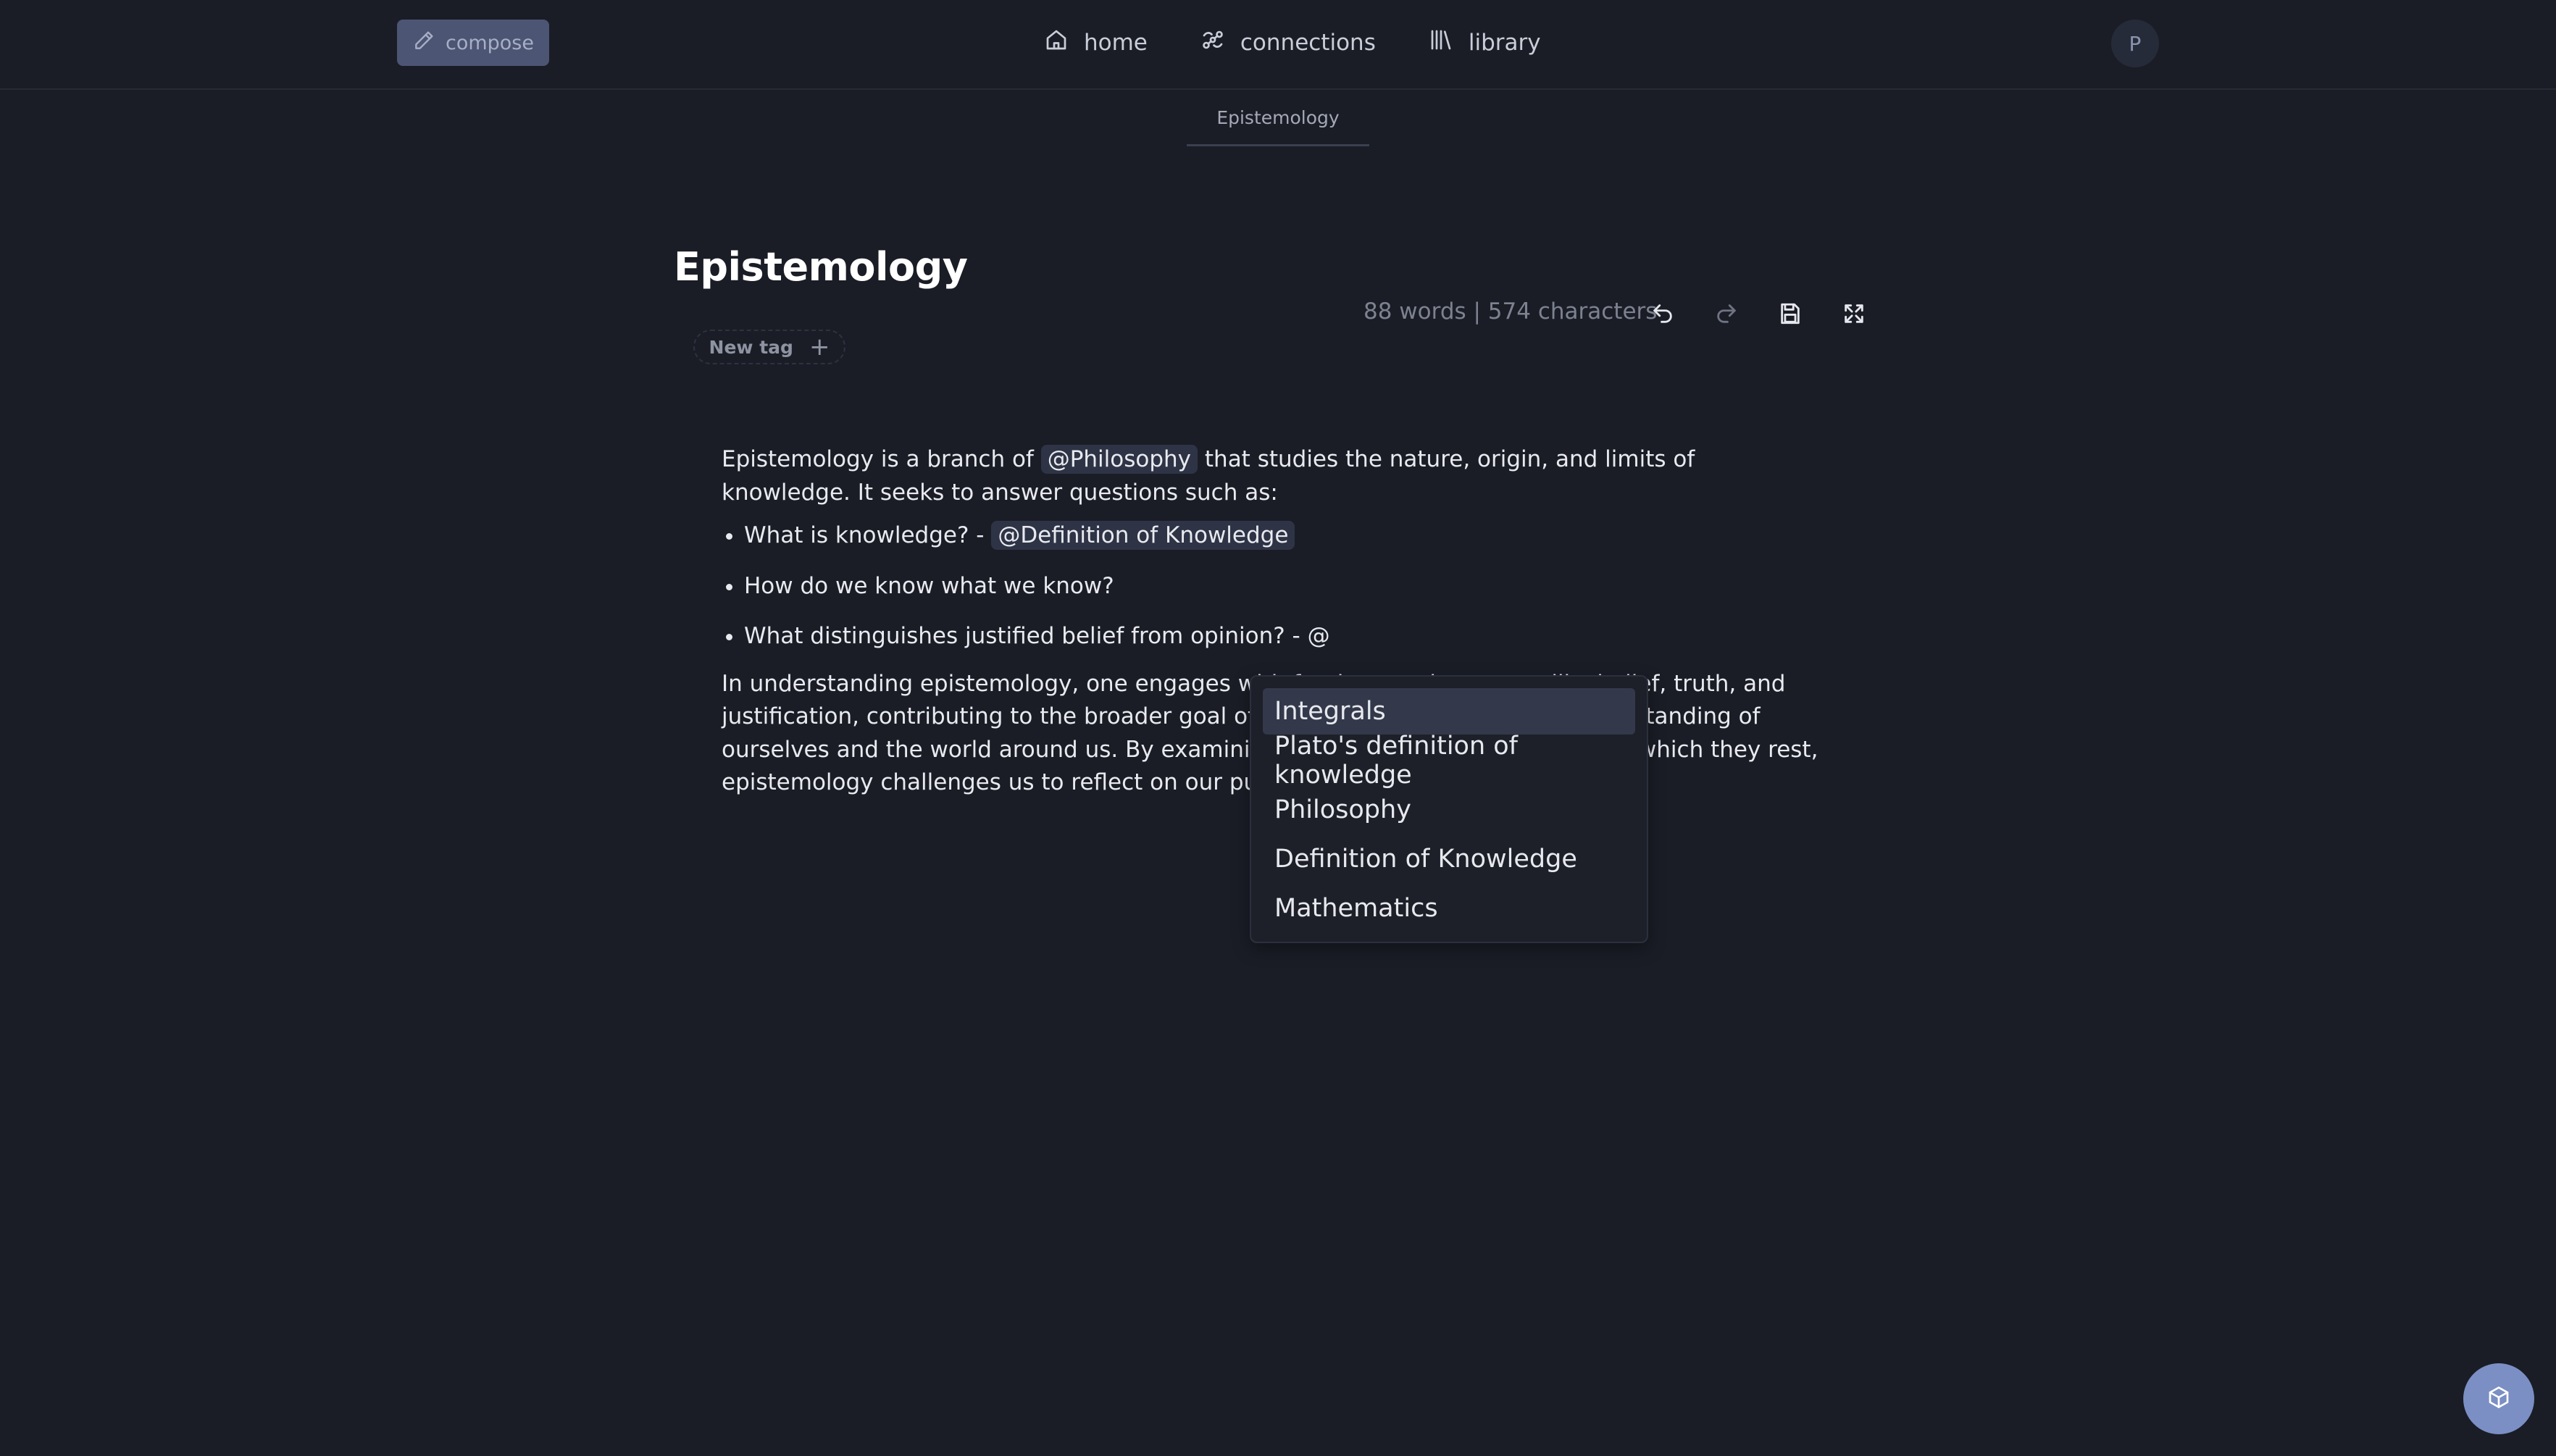 The height and width of the screenshot is (1456, 2556). I want to click on mention-philosophy: @Philosophy, so click(1119, 459).